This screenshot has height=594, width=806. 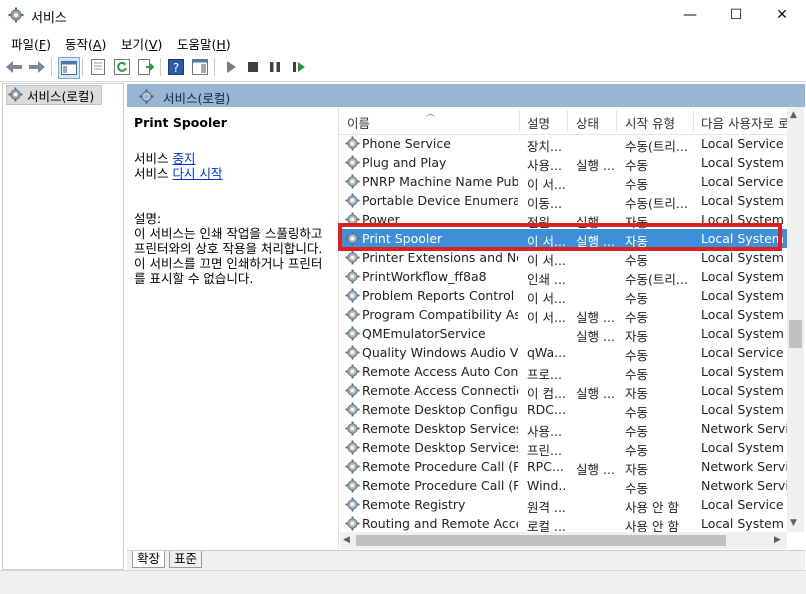 I want to click on red-highlight-box, so click(x=560, y=237).